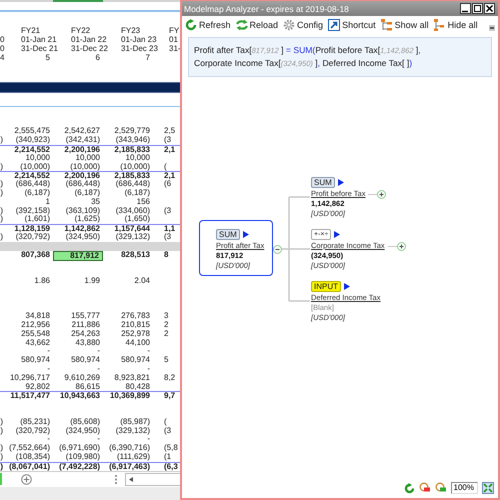 Image resolution: width=500 pixels, height=500 pixels. Describe the element at coordinates (139, 48) in the screenshot. I see `column-header: 31-Dec 23` at that location.